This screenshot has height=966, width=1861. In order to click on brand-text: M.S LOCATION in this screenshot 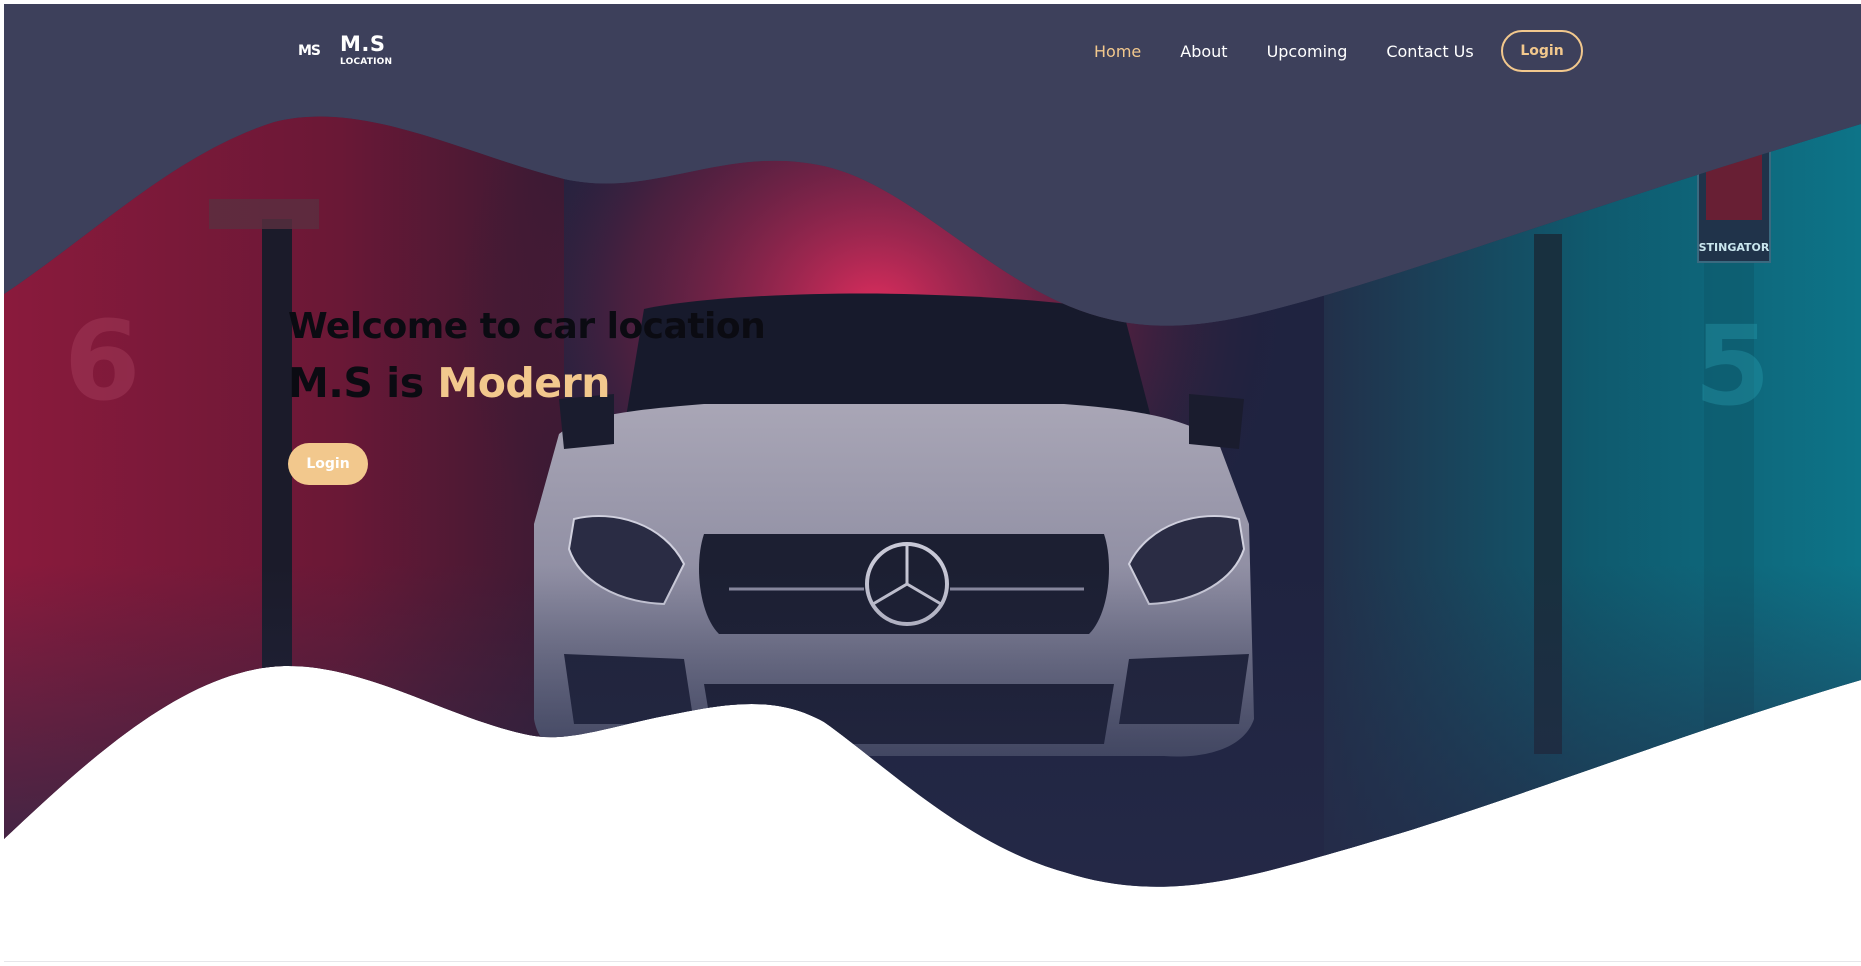, I will do `click(366, 50)`.